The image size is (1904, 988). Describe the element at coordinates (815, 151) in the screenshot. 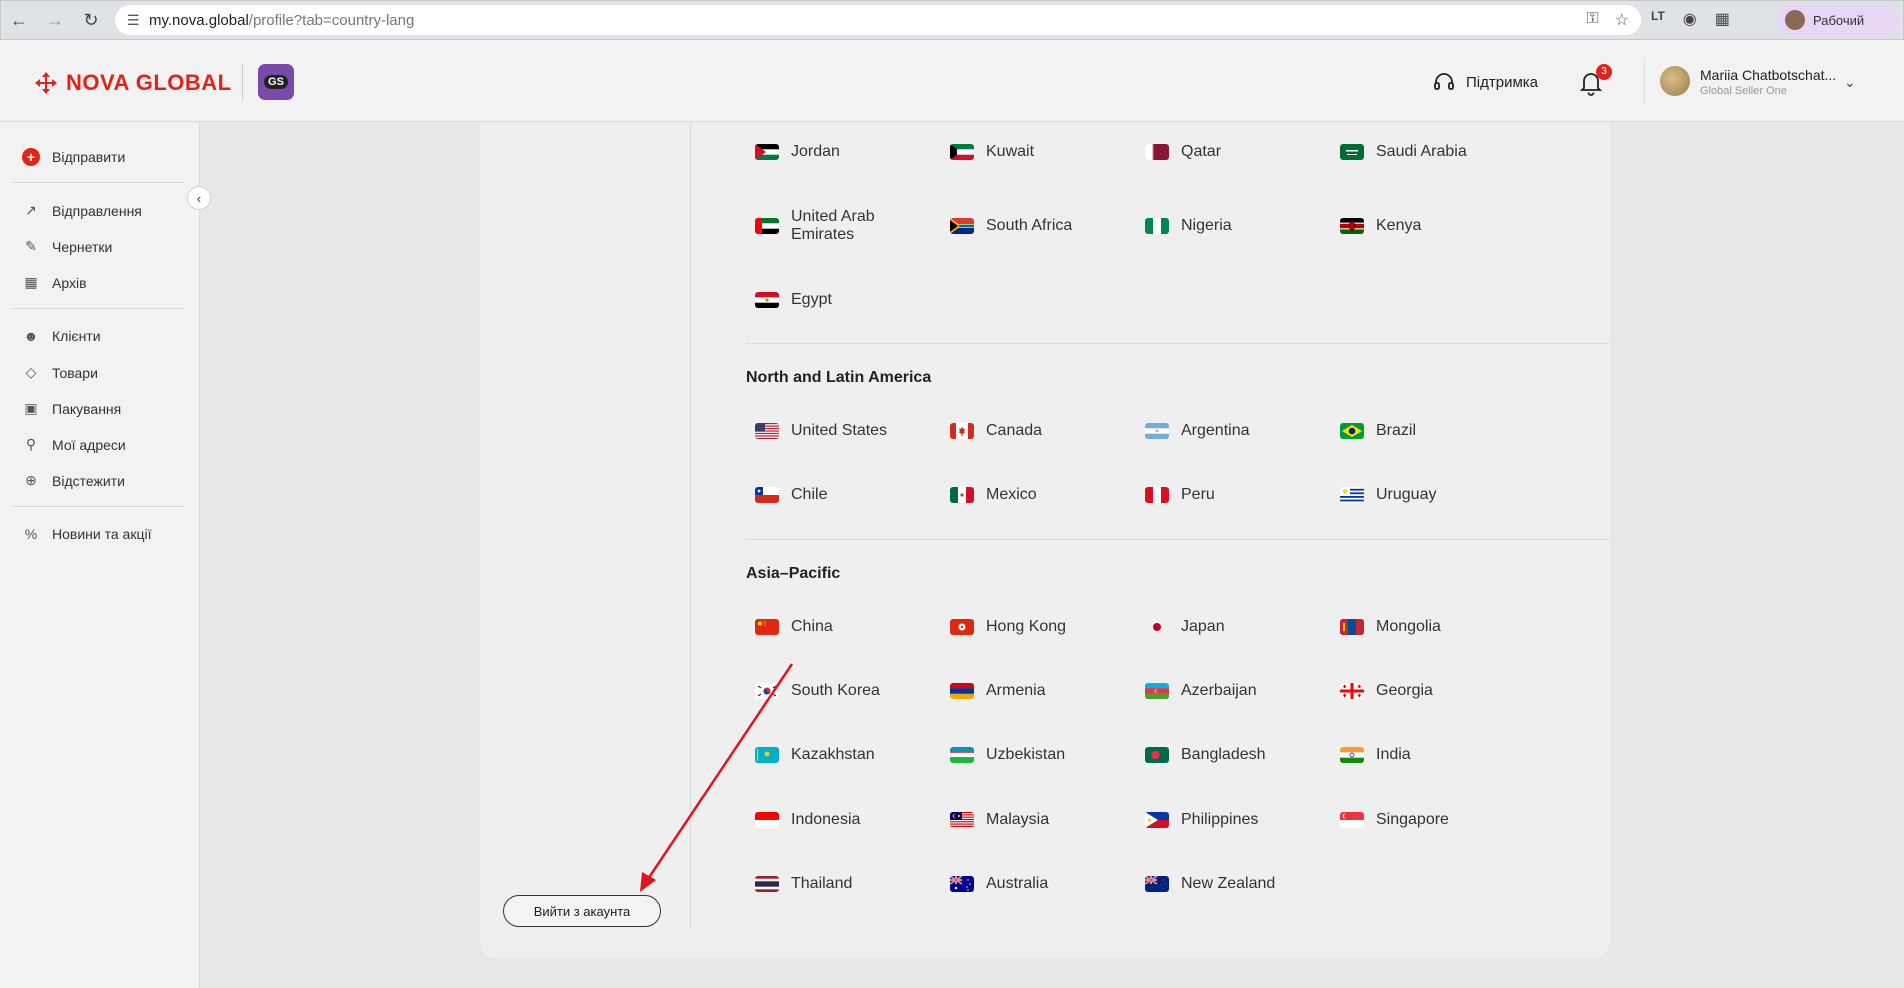

I see `country-name: Jordan` at that location.